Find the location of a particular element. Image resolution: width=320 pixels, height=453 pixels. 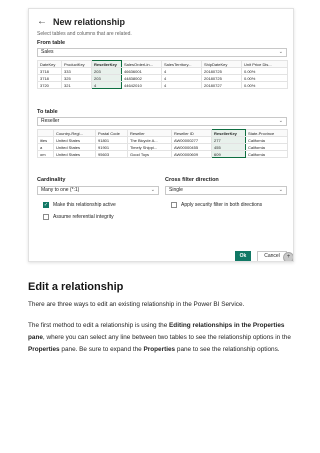

to-table-label: To table is located at coordinates (47, 112).